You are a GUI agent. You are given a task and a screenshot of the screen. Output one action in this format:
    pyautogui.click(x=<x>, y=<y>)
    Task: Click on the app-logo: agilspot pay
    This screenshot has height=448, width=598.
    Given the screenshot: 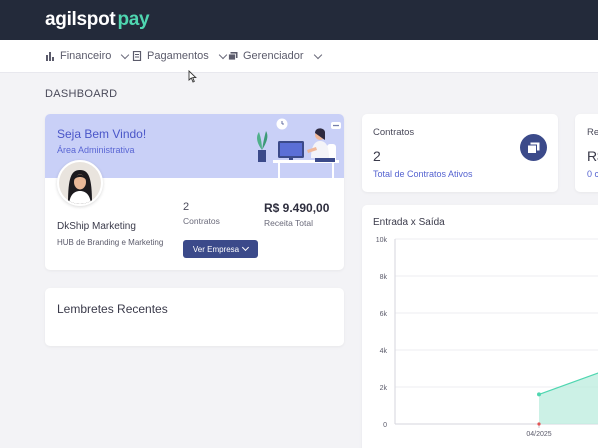 What is the action you would take?
    pyautogui.click(x=97, y=20)
    